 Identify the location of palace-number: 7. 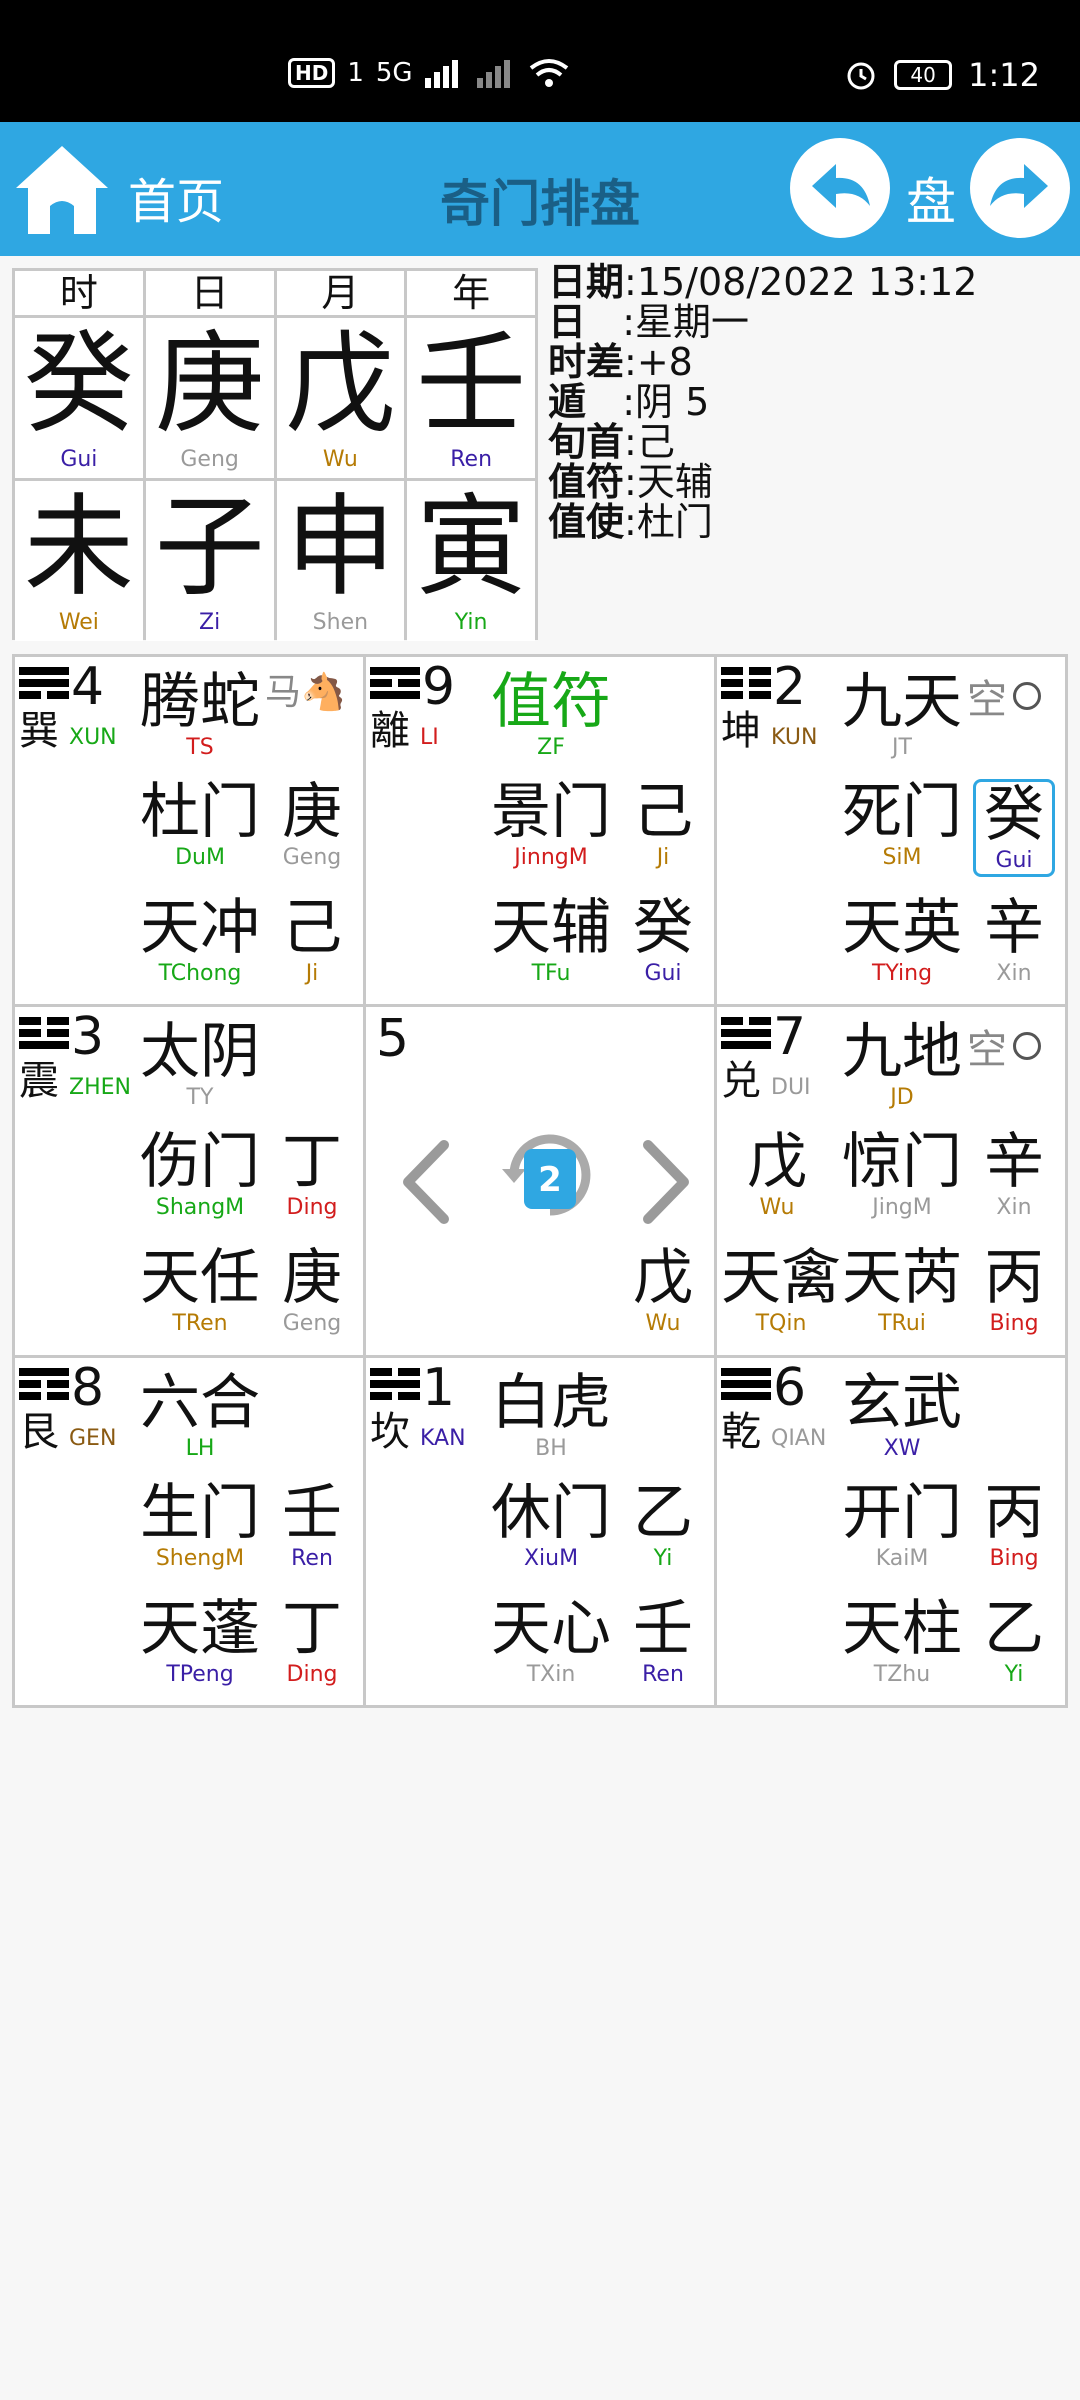
(790, 1037).